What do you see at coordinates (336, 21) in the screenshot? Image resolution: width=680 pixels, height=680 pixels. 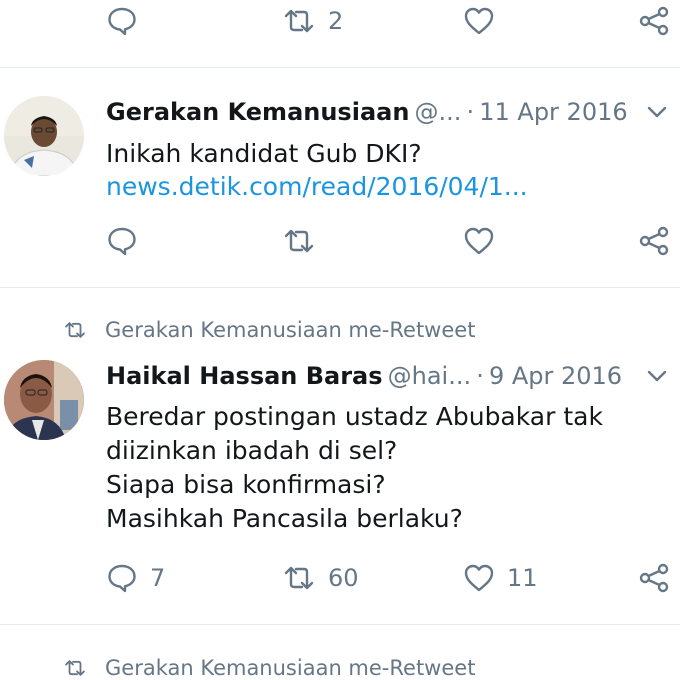 I see `retweet-count: 2` at bounding box center [336, 21].